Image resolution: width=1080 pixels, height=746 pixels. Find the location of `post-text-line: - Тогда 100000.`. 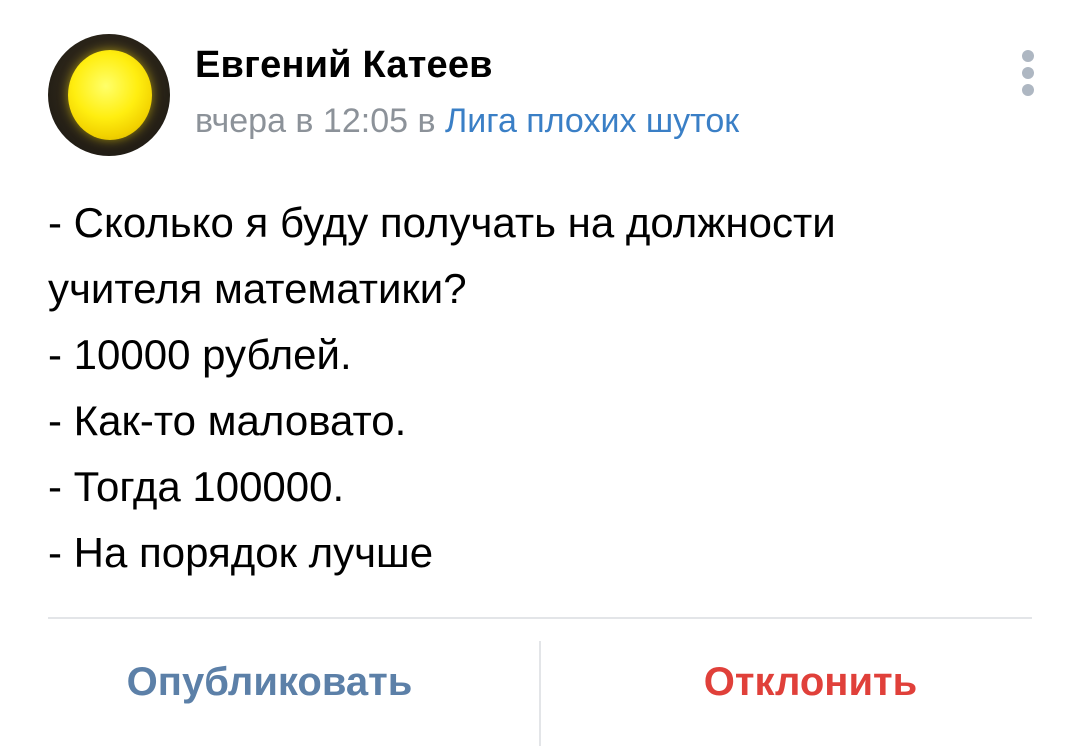

post-text-line: - Тогда 100000. is located at coordinates (196, 486).